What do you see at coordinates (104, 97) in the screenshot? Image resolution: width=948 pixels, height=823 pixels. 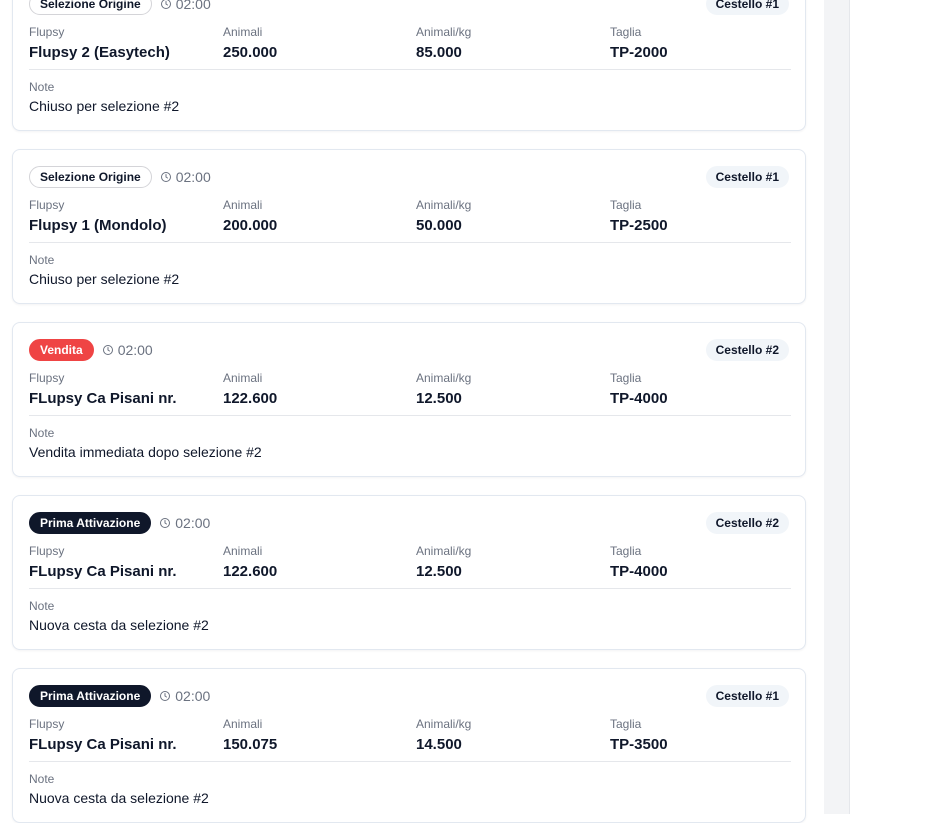 I see `note-section: Note Chiuso per selezione #2` at bounding box center [104, 97].